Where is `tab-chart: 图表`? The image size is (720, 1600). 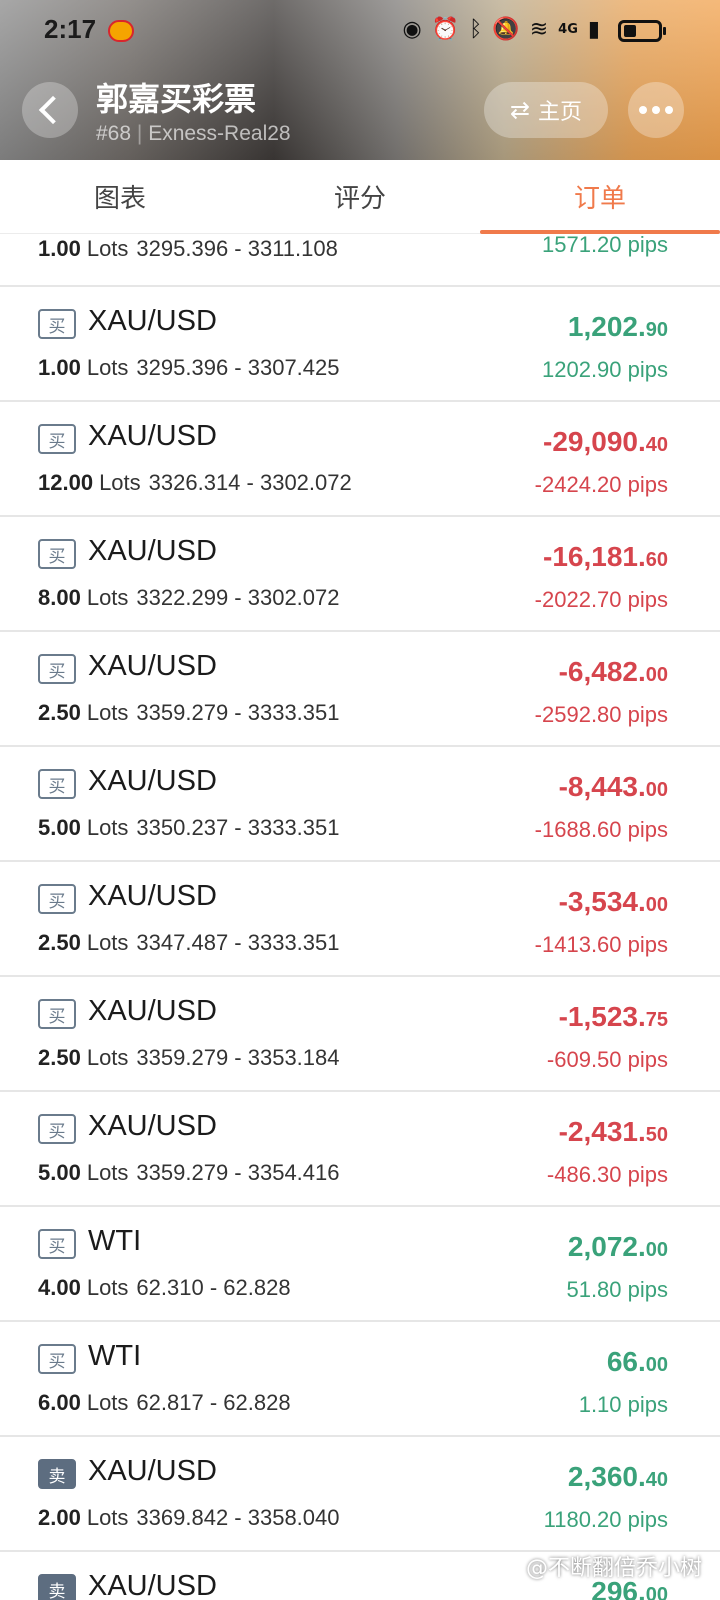
tab-chart: 图表 is located at coordinates (120, 196).